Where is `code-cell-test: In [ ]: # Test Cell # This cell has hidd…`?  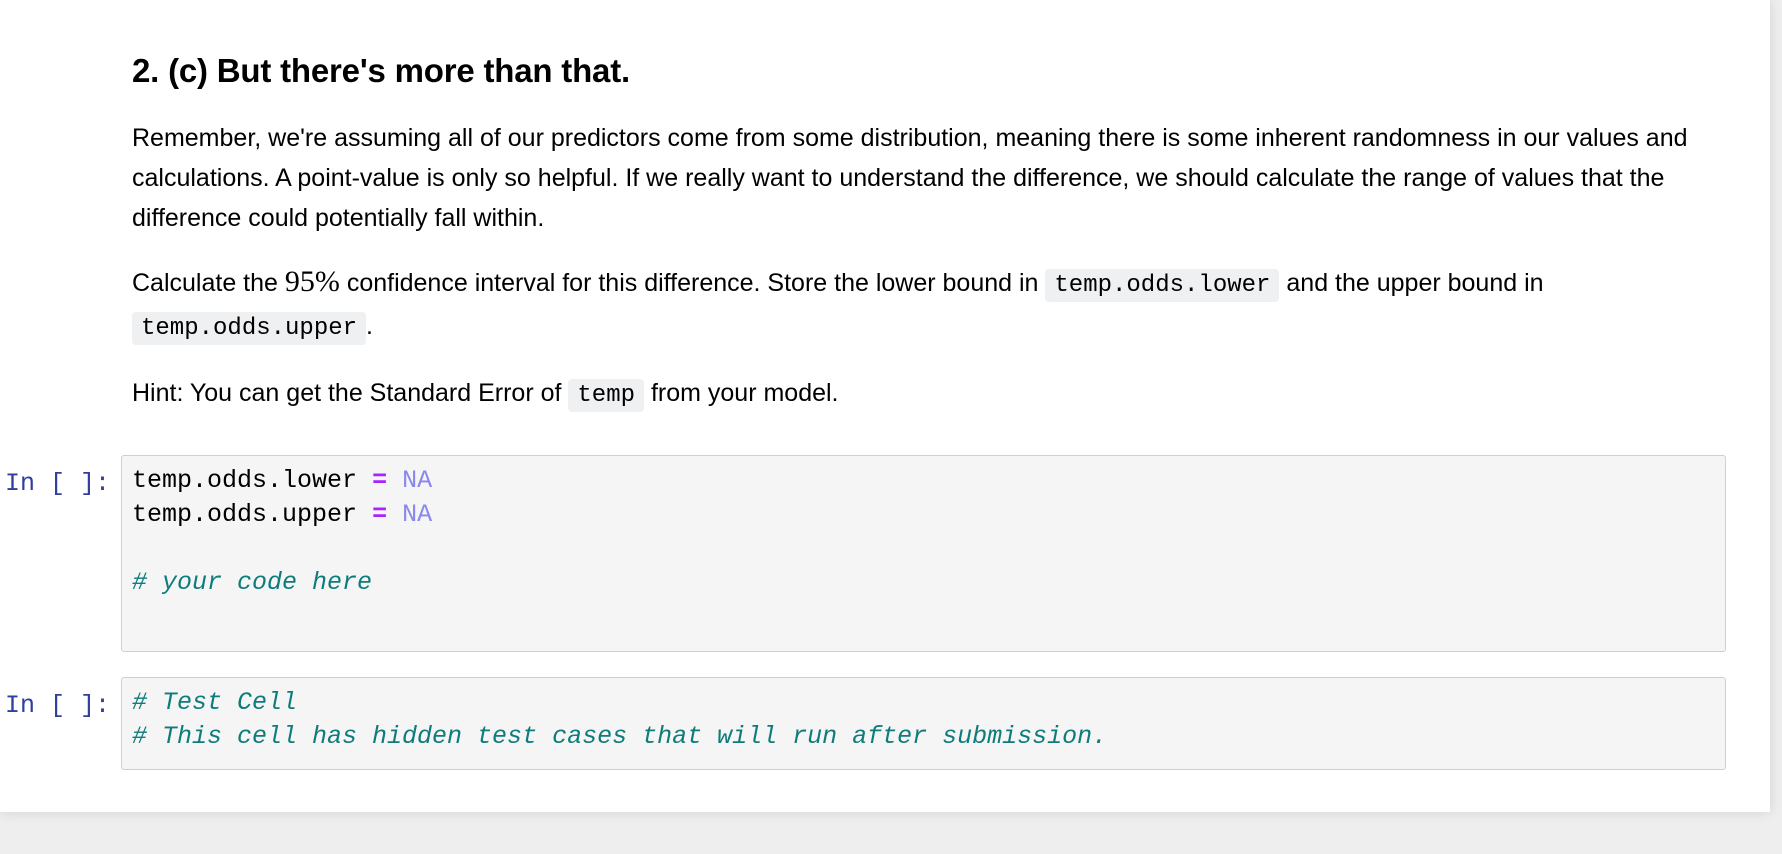
code-cell-test: In [ ]: # Test Cell # This cell has hidd… is located at coordinates (885, 723).